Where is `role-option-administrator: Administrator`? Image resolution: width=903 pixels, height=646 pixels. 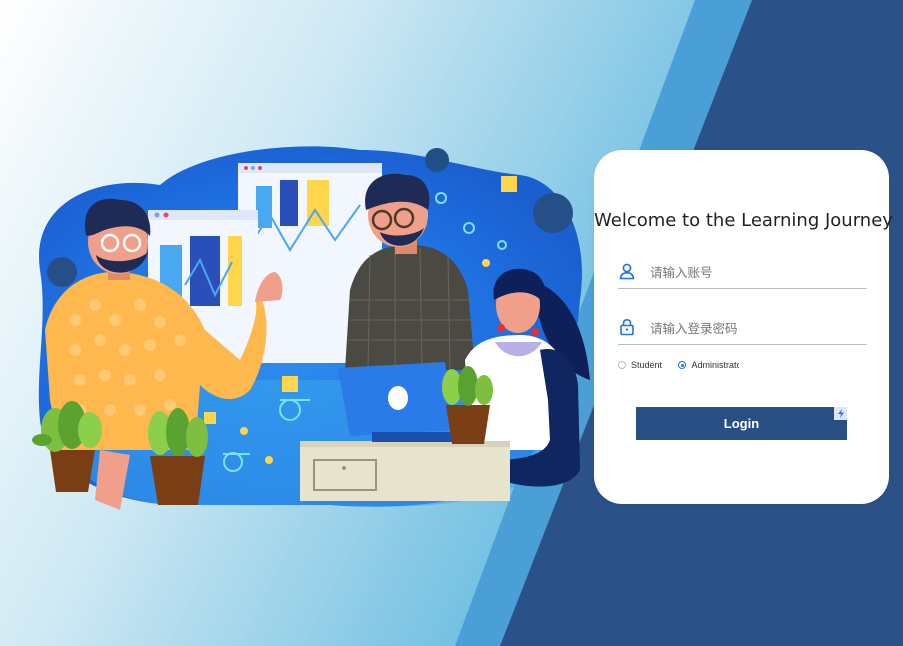 role-option-administrator: Administrator is located at coordinates (708, 365).